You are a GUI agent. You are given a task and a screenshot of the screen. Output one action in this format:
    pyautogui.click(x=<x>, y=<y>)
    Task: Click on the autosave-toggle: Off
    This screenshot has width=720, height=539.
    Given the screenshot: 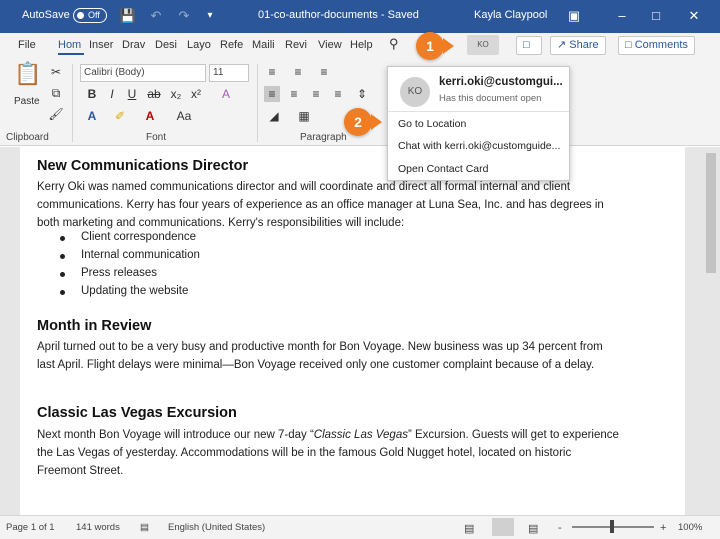 What is the action you would take?
    pyautogui.click(x=90, y=15)
    